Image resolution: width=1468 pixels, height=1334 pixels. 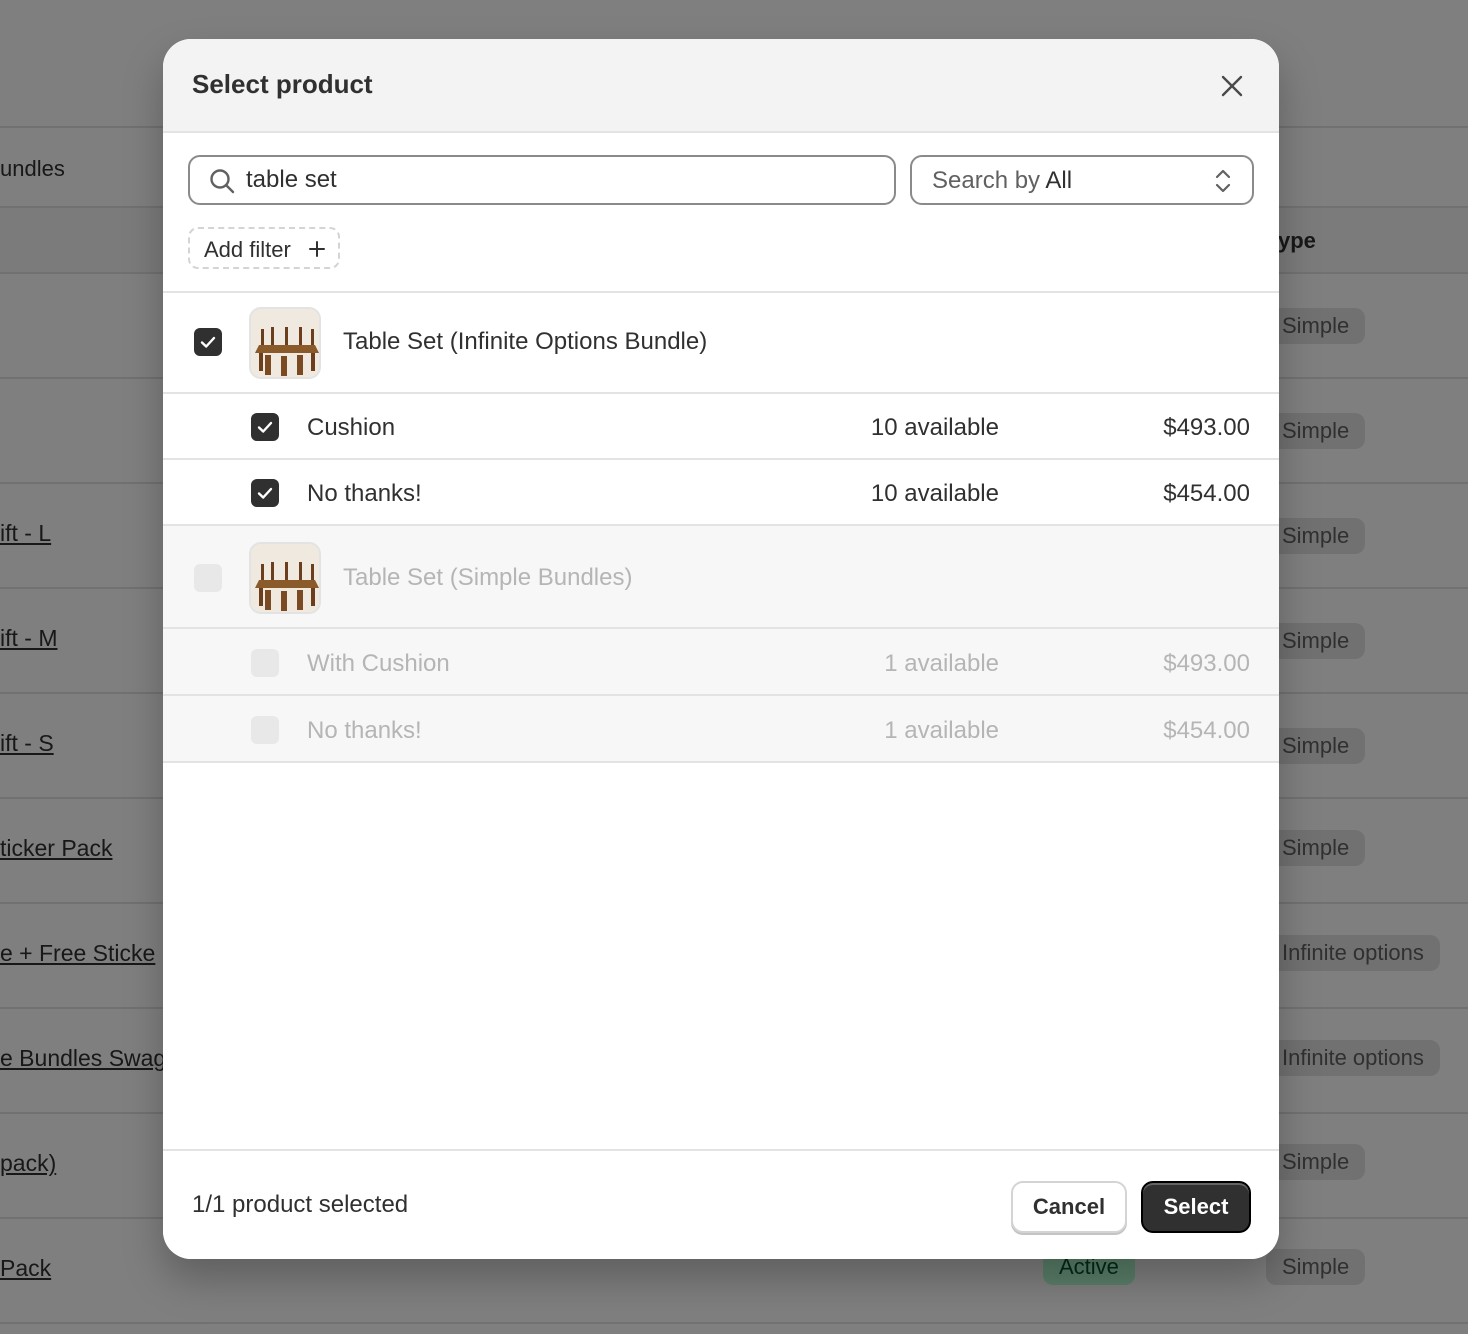 I want to click on search-by-text: Search by All, so click(x=1002, y=181).